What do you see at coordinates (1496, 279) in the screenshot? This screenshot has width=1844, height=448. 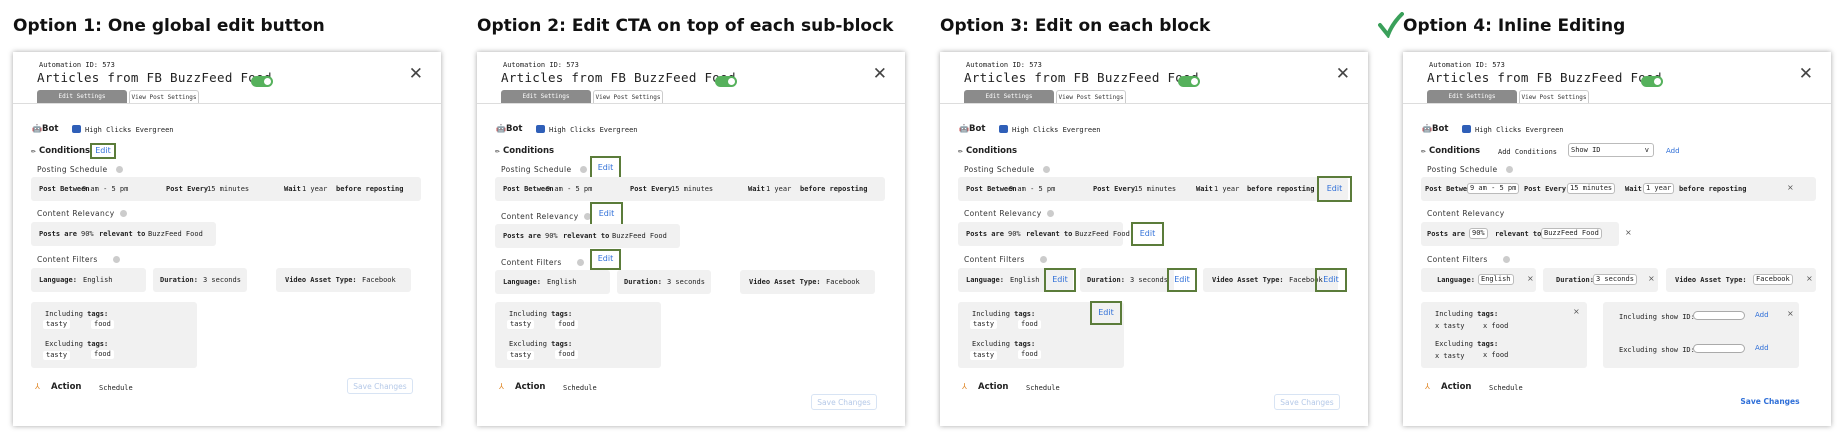 I see `language-select: English` at bounding box center [1496, 279].